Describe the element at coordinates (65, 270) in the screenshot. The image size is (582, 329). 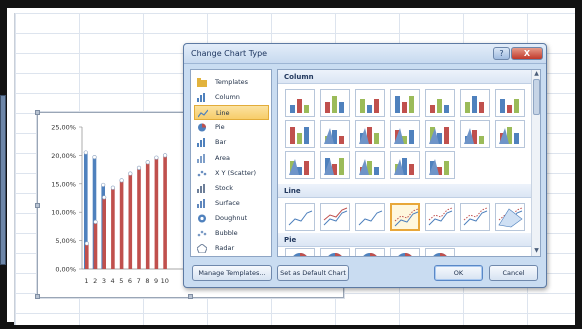
I see `y-tick-label: 0,00%` at that location.